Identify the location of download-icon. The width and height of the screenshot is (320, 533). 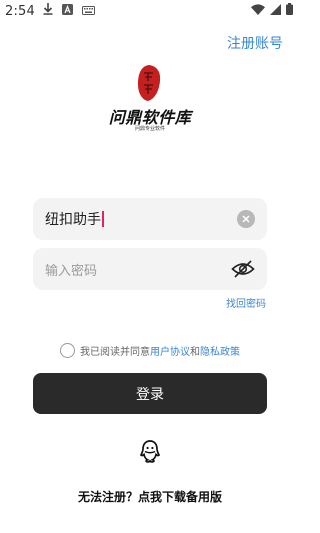
(48, 11).